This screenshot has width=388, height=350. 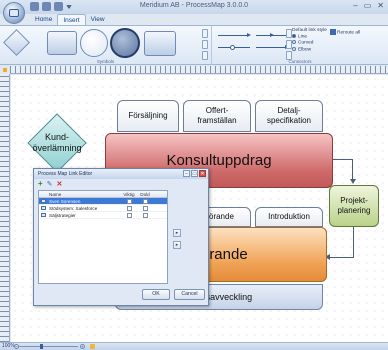 I want to click on box-projektplanering: Projekt- planering, so click(x=354, y=206).